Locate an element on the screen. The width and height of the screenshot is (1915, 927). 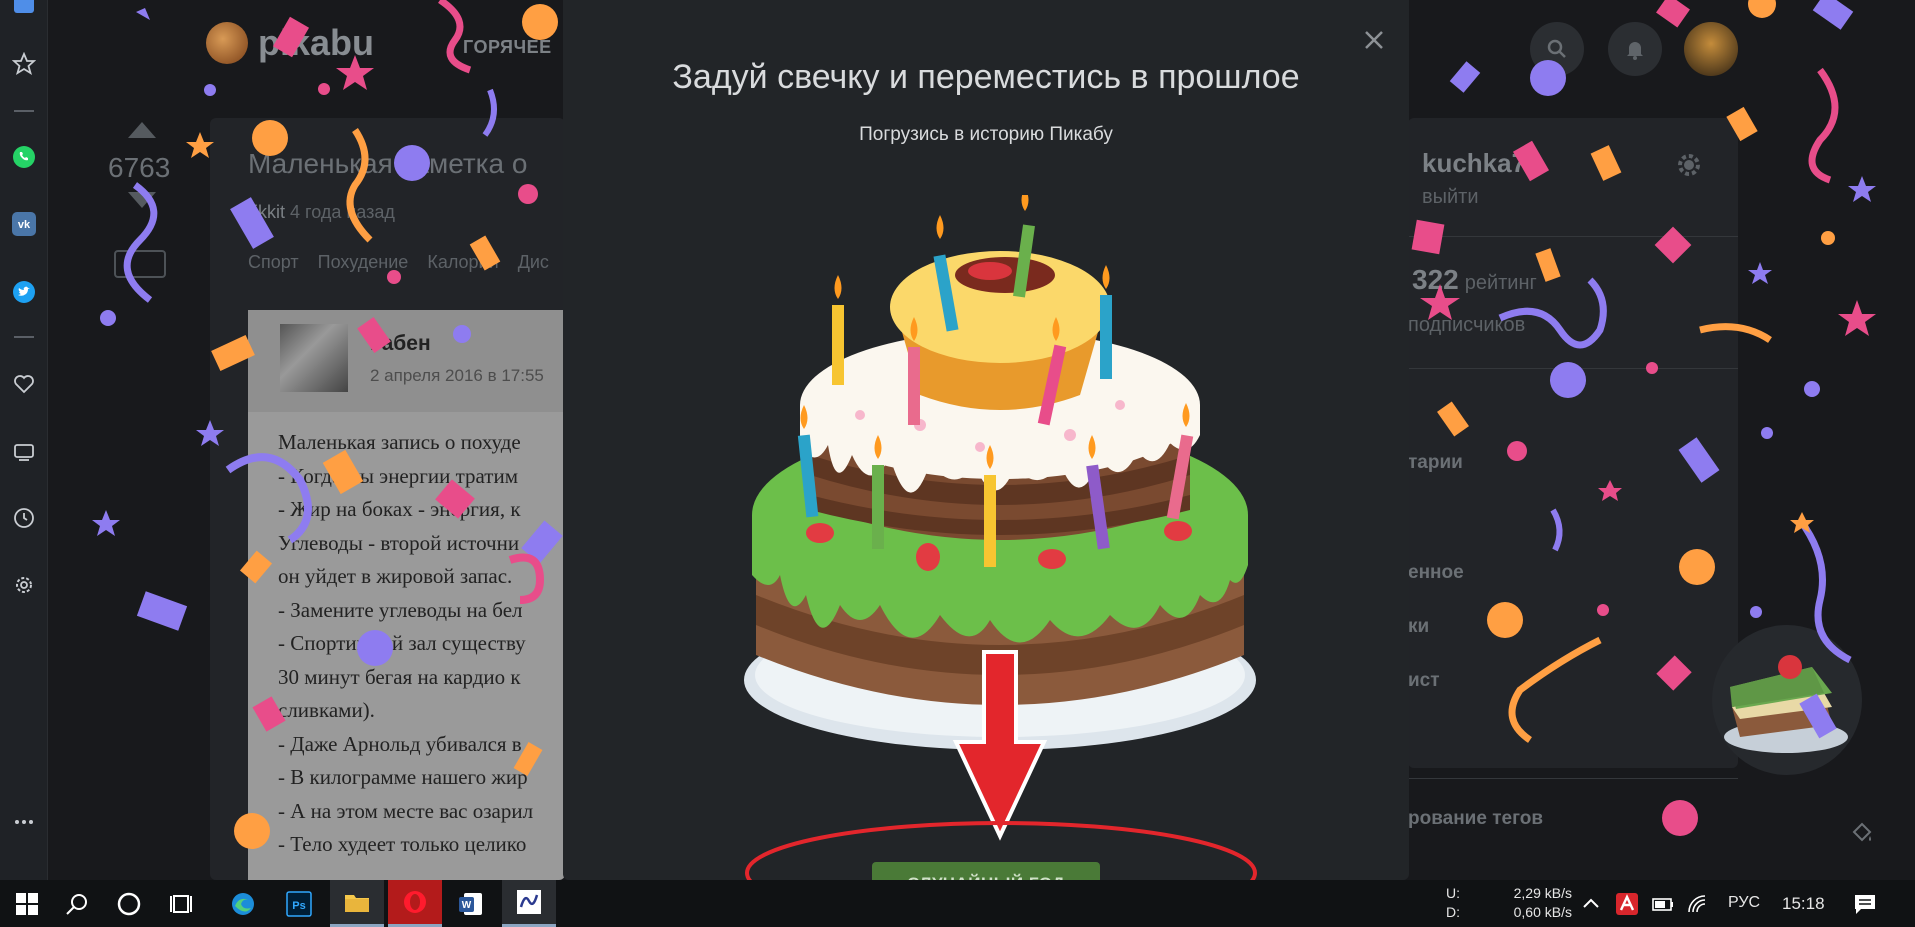
post-title: Маленькая заметка о is located at coordinates (387, 164).